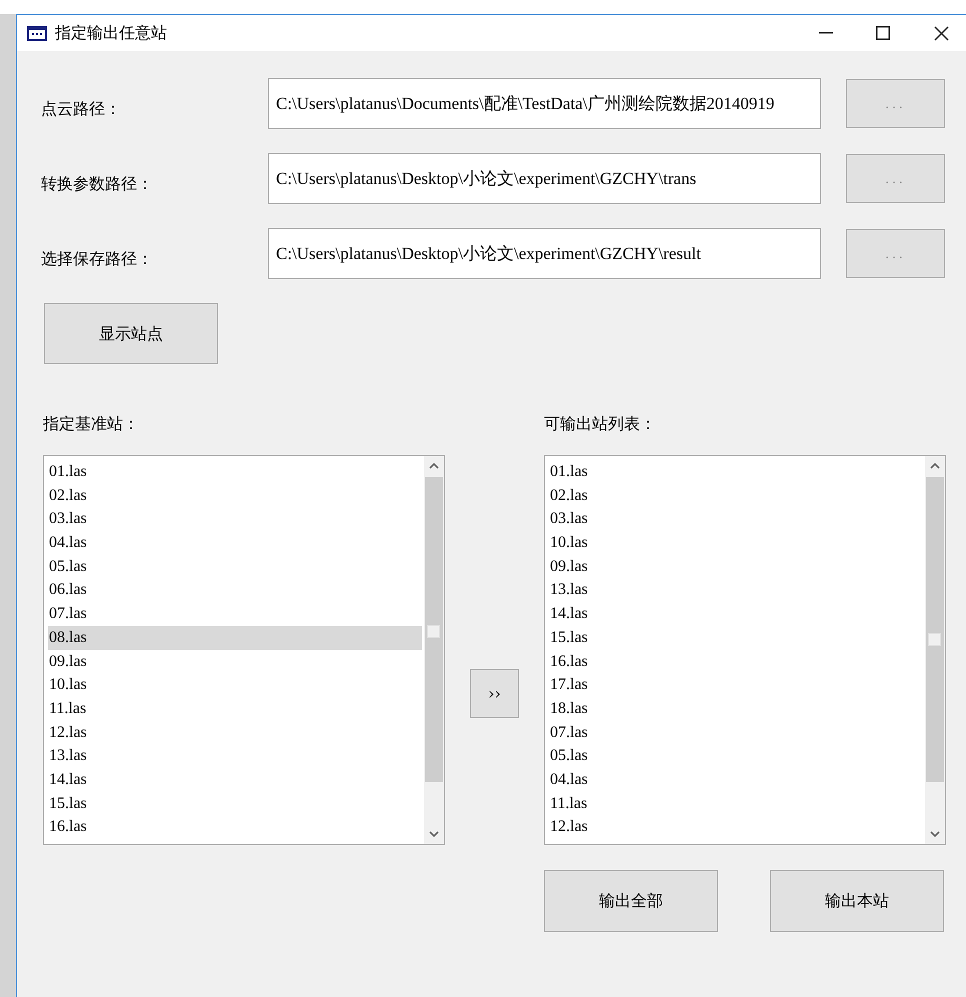  Describe the element at coordinates (111, 33) in the screenshot. I see `window-title: 指定输出任意站` at that location.